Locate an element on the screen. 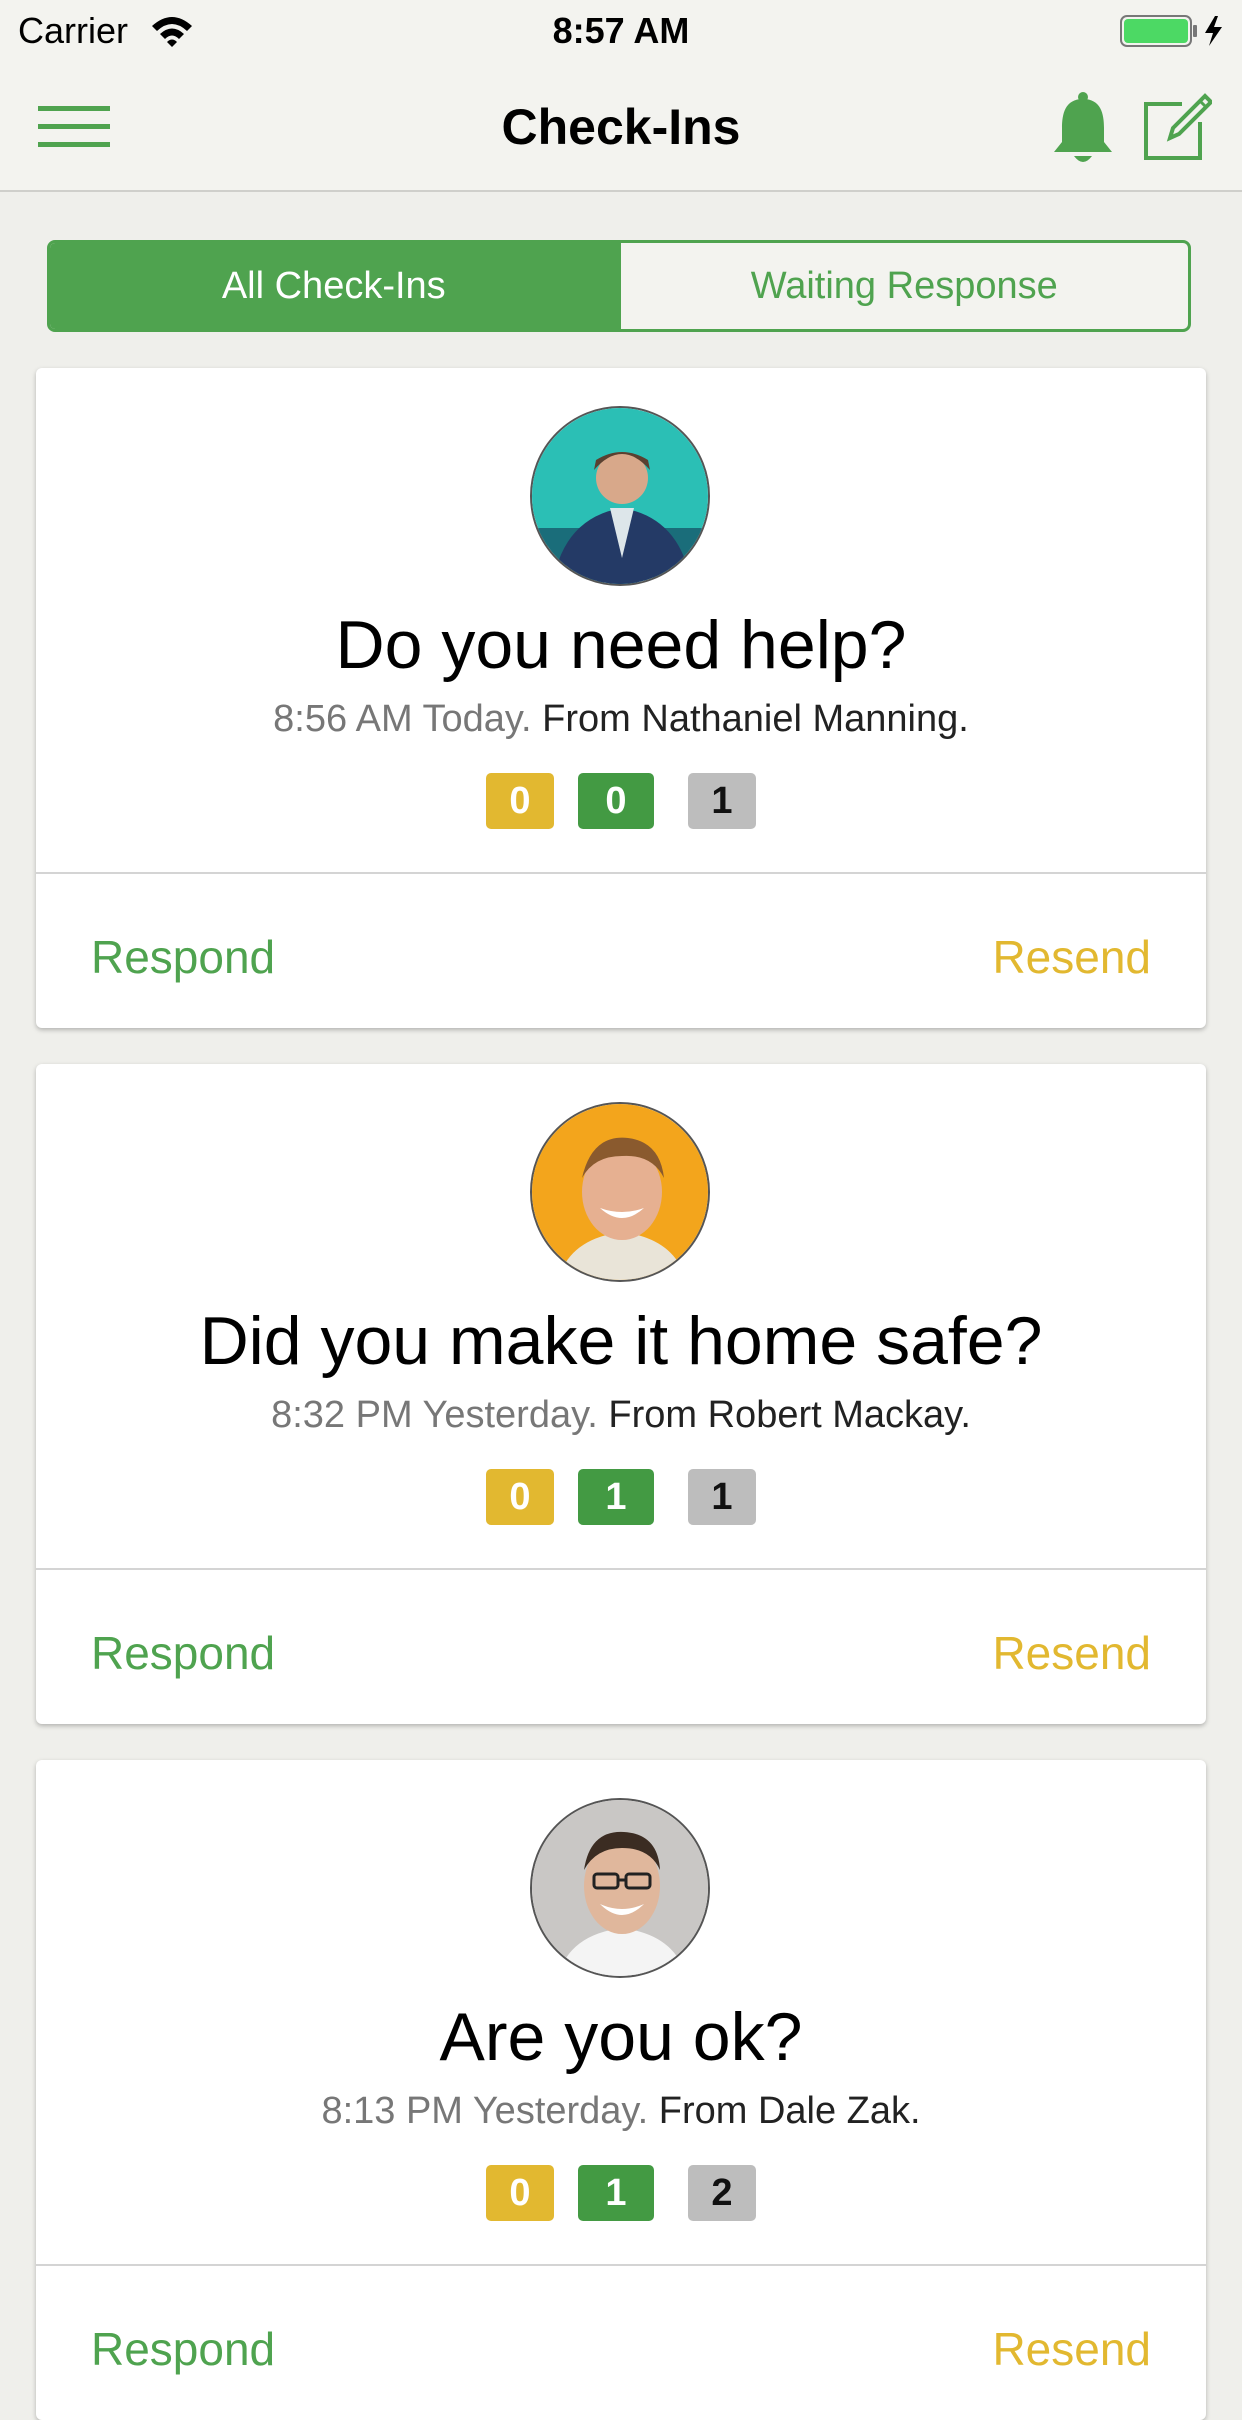 The width and height of the screenshot is (1242, 2420). checkin-meta: 8:56 AM Today. From Nathaniel Manning. is located at coordinates (621, 719).